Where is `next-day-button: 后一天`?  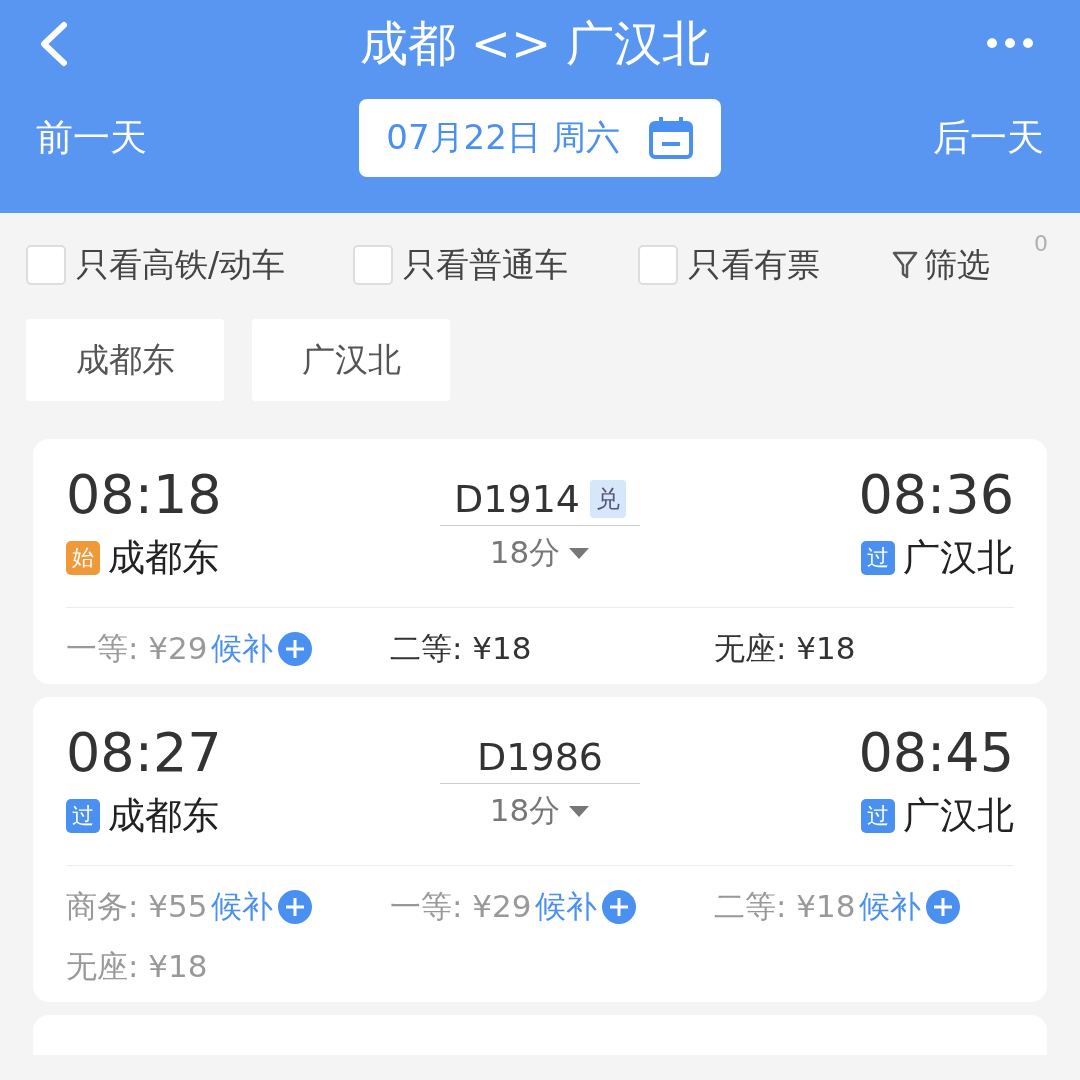 next-day-button: 后一天 is located at coordinates (988, 138).